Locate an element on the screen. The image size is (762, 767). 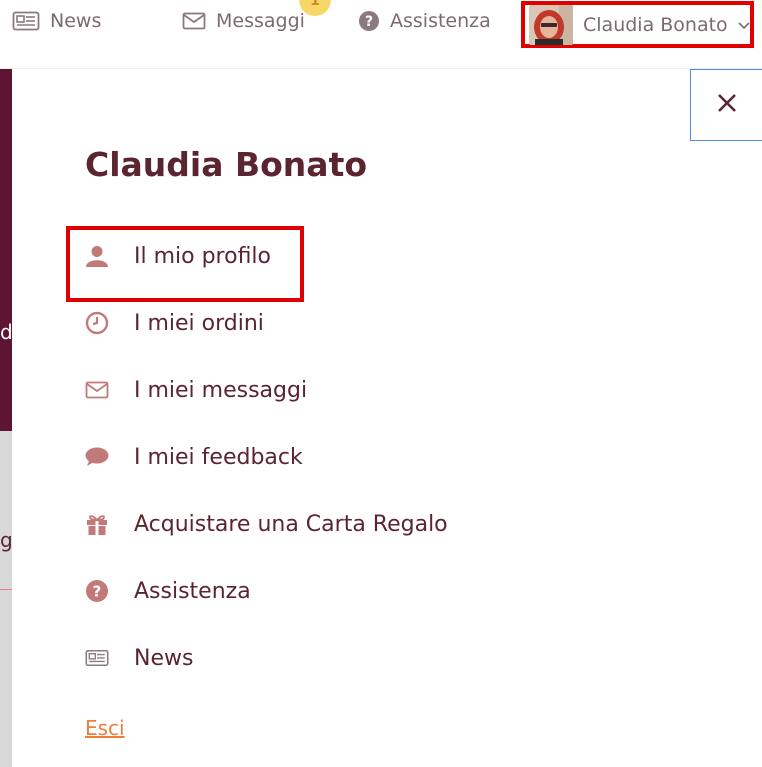
panel-title: Claudia Bonato is located at coordinates (226, 164).